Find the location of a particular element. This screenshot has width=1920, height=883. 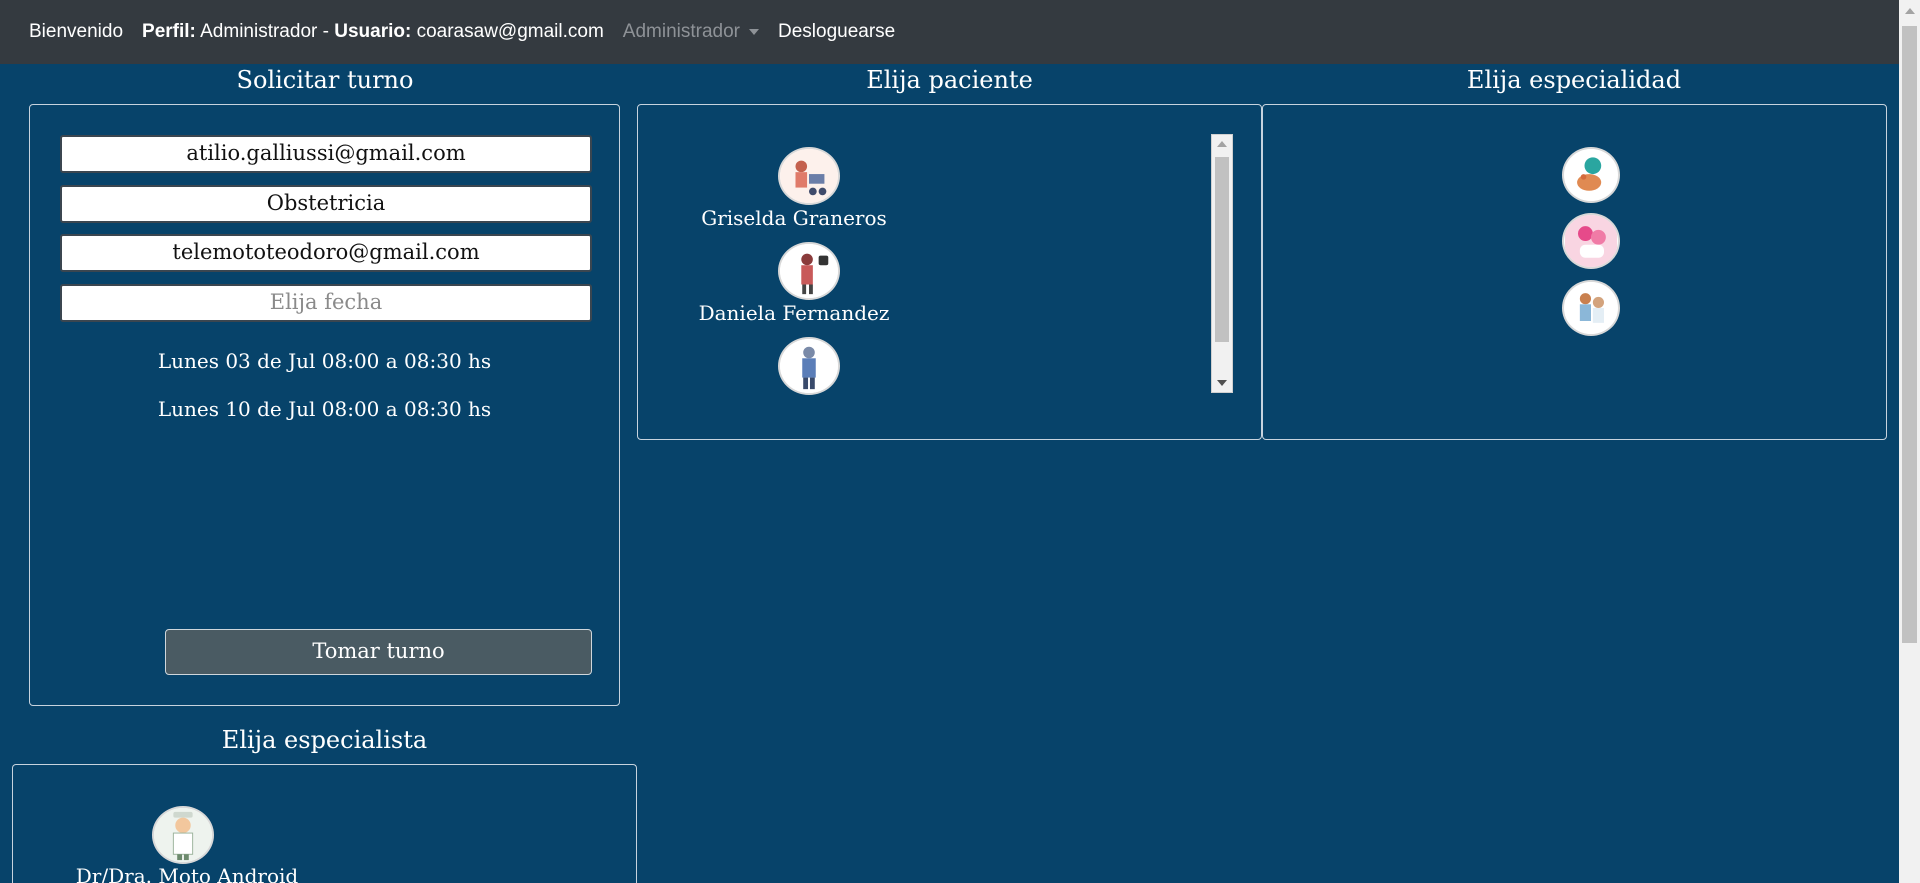

patient-list-scrollbar is located at coordinates (1222, 263).